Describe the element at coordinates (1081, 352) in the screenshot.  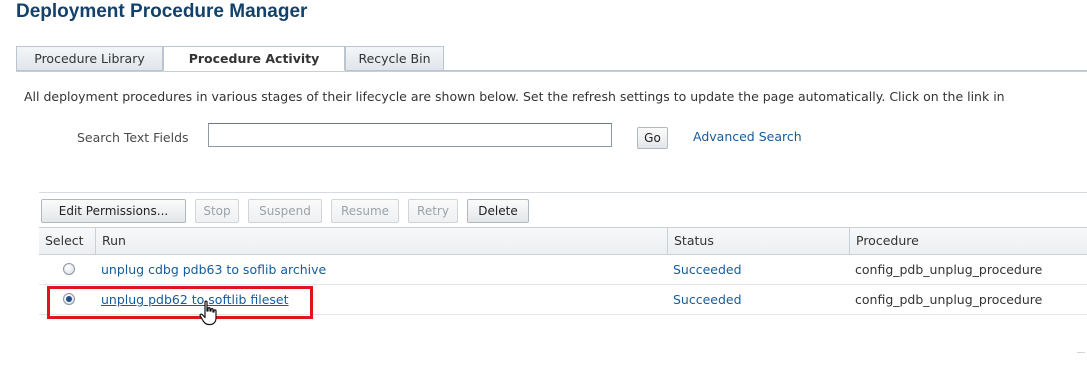
I see `scrollbar-edge` at that location.